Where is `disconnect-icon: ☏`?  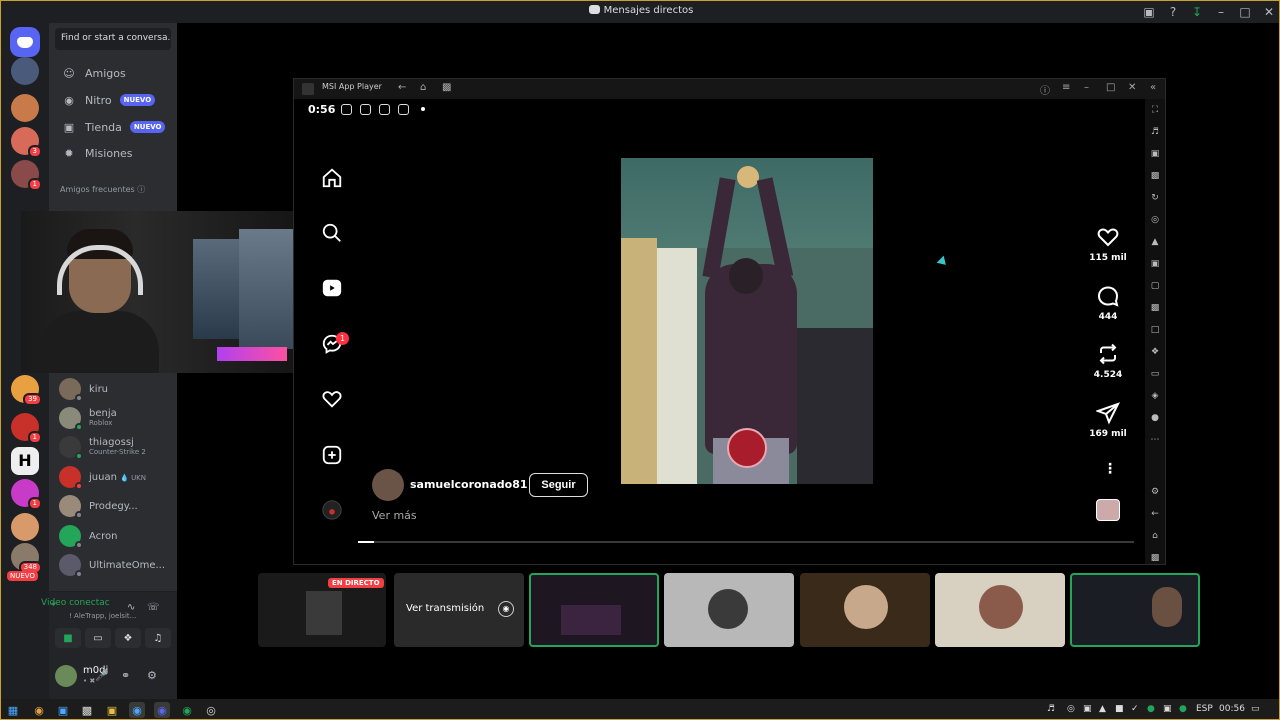
disconnect-icon: ☏ is located at coordinates (153, 607).